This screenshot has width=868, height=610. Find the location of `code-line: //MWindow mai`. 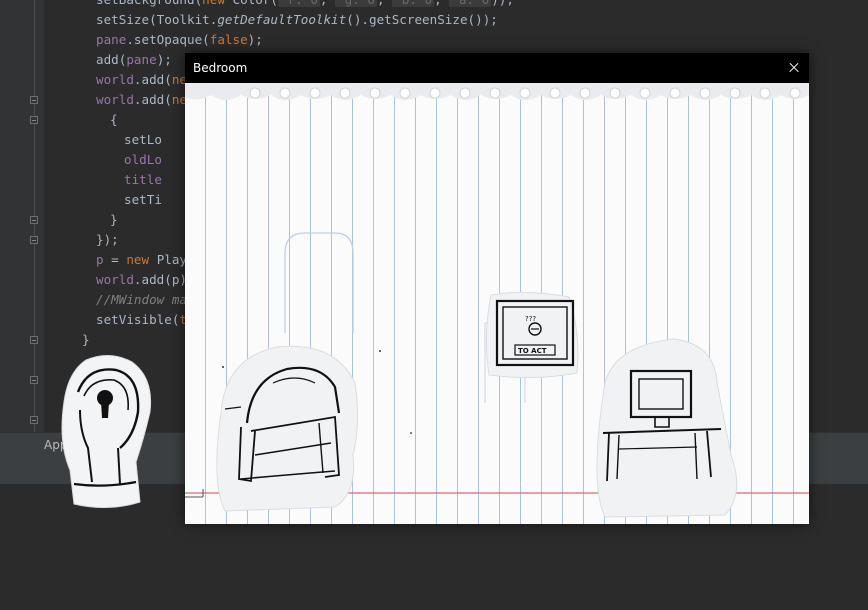

code-line: //MWindow mai is located at coordinates (145, 300).